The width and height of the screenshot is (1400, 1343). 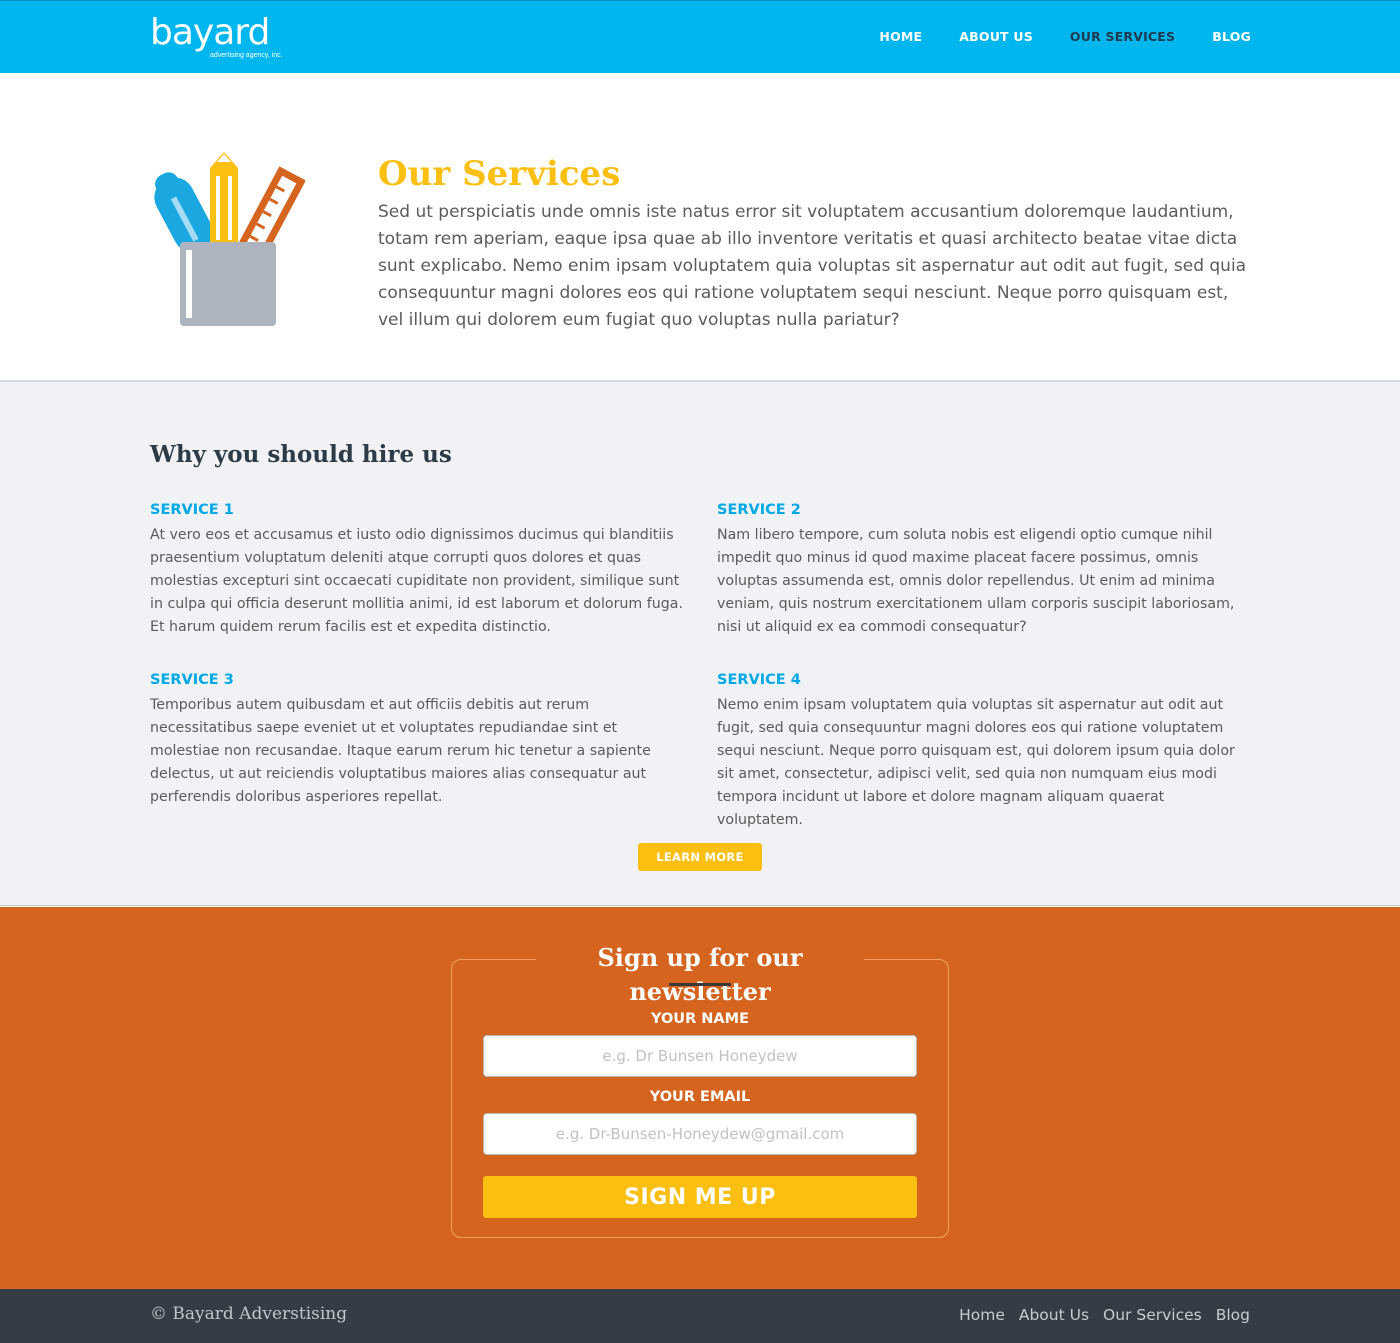 I want to click on title-underline, so click(x=700, y=984).